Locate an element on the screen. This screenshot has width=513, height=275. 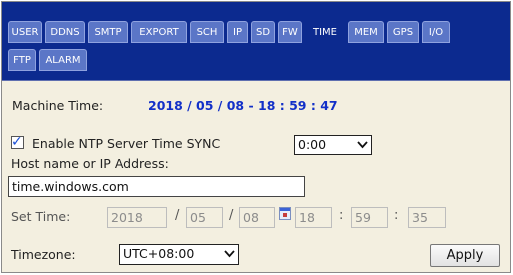
tab-time: TIME is located at coordinates (325, 32).